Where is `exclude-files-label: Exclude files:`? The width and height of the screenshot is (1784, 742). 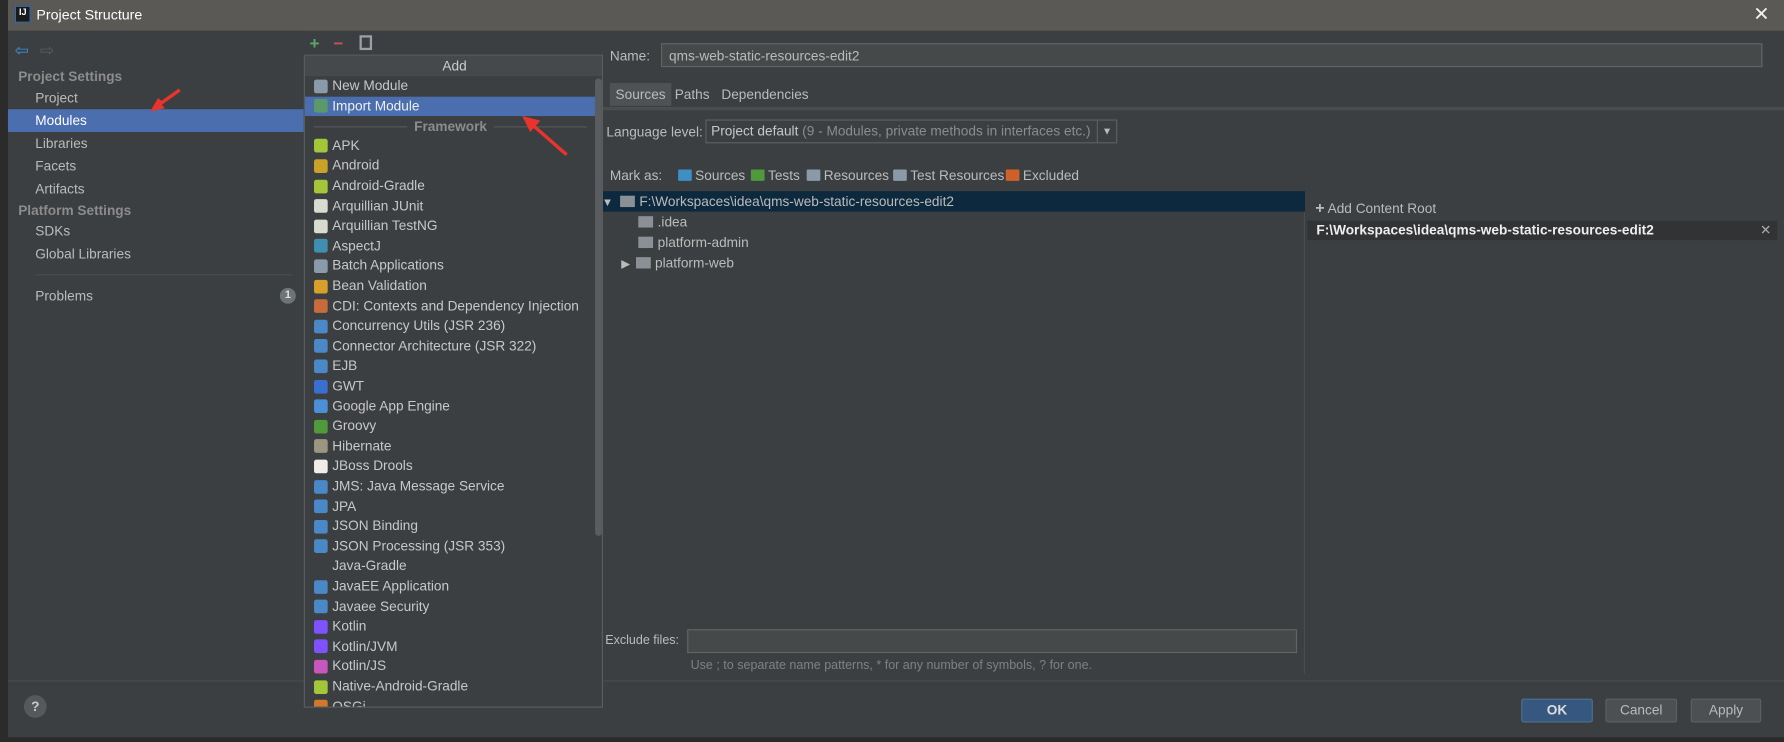 exclude-files-label: Exclude files: is located at coordinates (642, 640).